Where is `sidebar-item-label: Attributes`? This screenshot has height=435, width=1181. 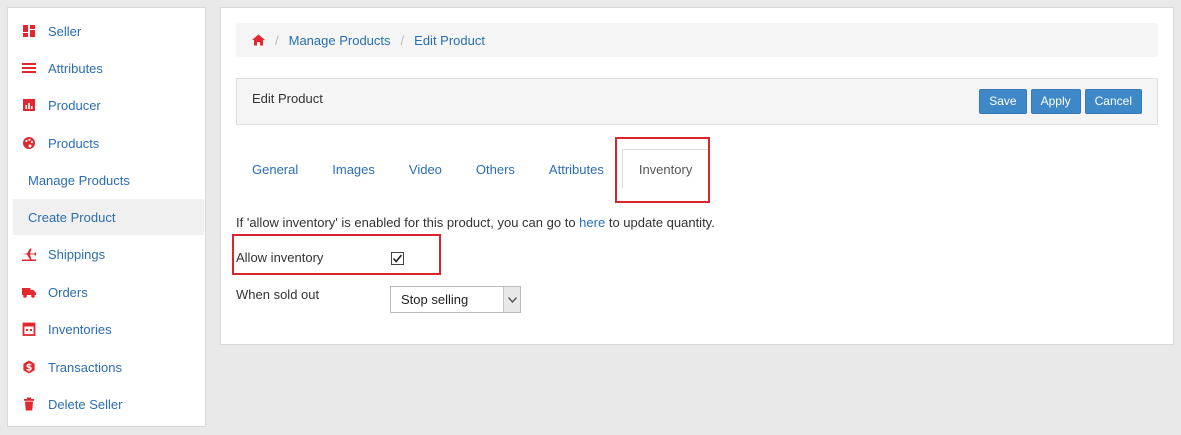 sidebar-item-label: Attributes is located at coordinates (75, 68).